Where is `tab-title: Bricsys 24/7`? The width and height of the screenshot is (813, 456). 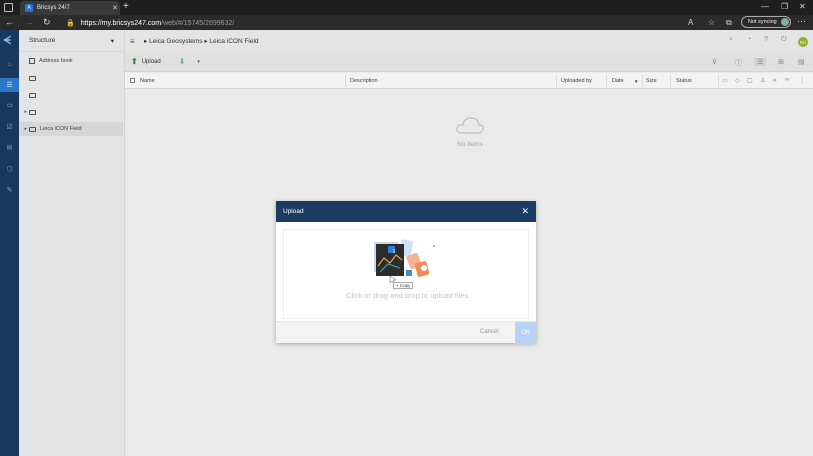 tab-title: Bricsys 24/7 is located at coordinates (53, 8).